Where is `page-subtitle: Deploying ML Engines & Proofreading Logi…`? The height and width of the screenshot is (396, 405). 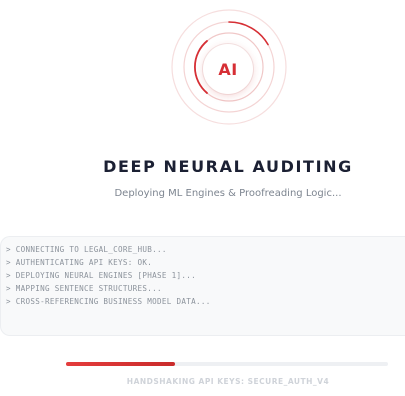
page-subtitle: Deploying ML Engines & Proofreading Logi… is located at coordinates (228, 193).